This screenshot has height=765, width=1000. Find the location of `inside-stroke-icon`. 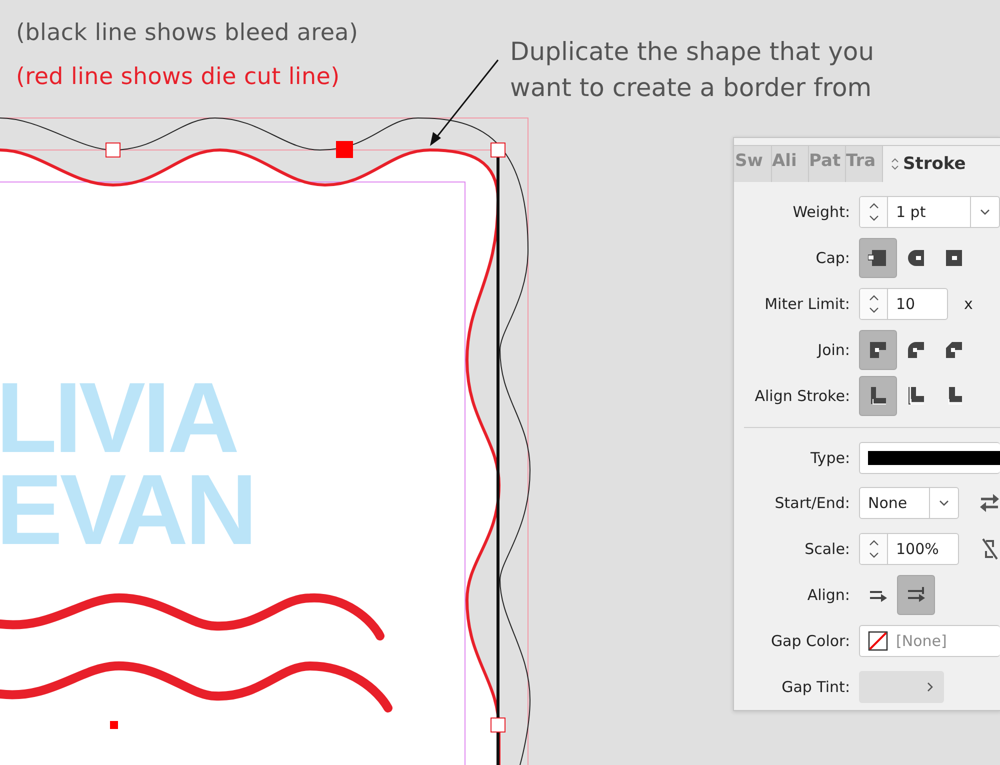

inside-stroke-icon is located at coordinates (878, 396).